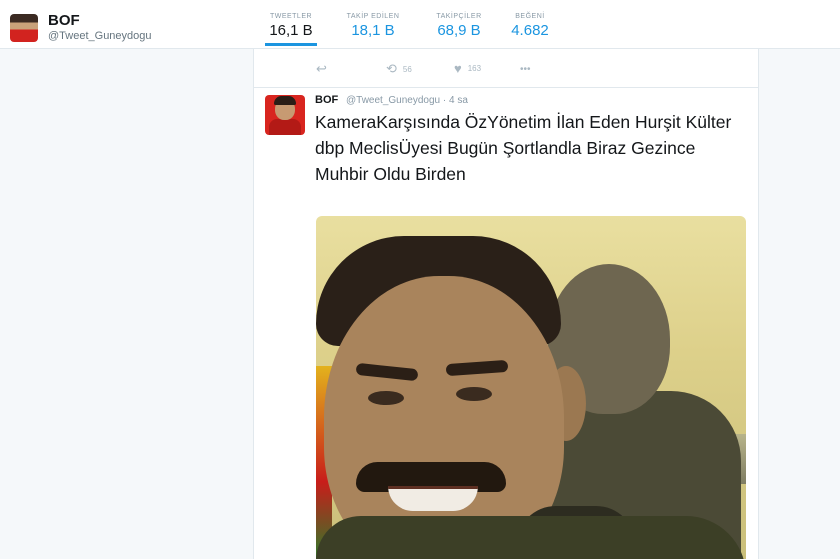 Image resolution: width=840 pixels, height=559 pixels. What do you see at coordinates (64, 20) in the screenshot?
I see `profile-name: BOF` at bounding box center [64, 20].